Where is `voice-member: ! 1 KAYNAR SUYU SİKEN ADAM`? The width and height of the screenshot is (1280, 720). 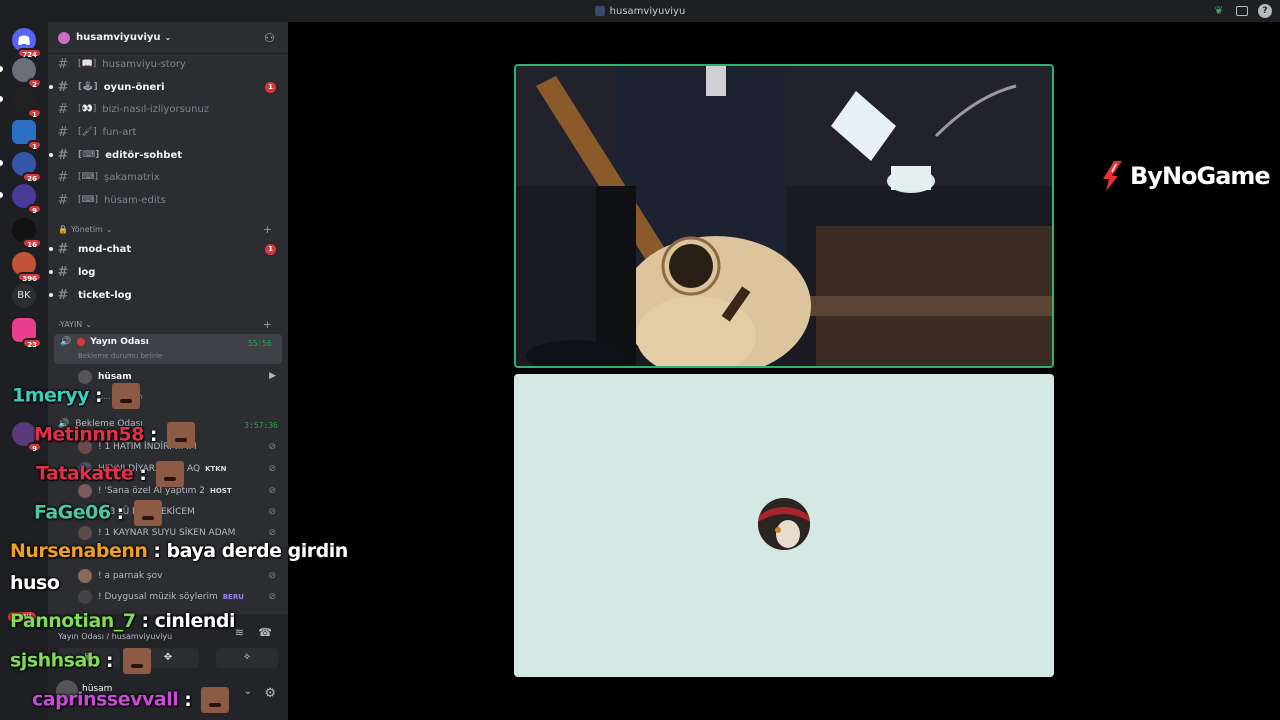
voice-member: ! 1 KAYNAR SUYU SİKEN ADAM is located at coordinates (156, 533).